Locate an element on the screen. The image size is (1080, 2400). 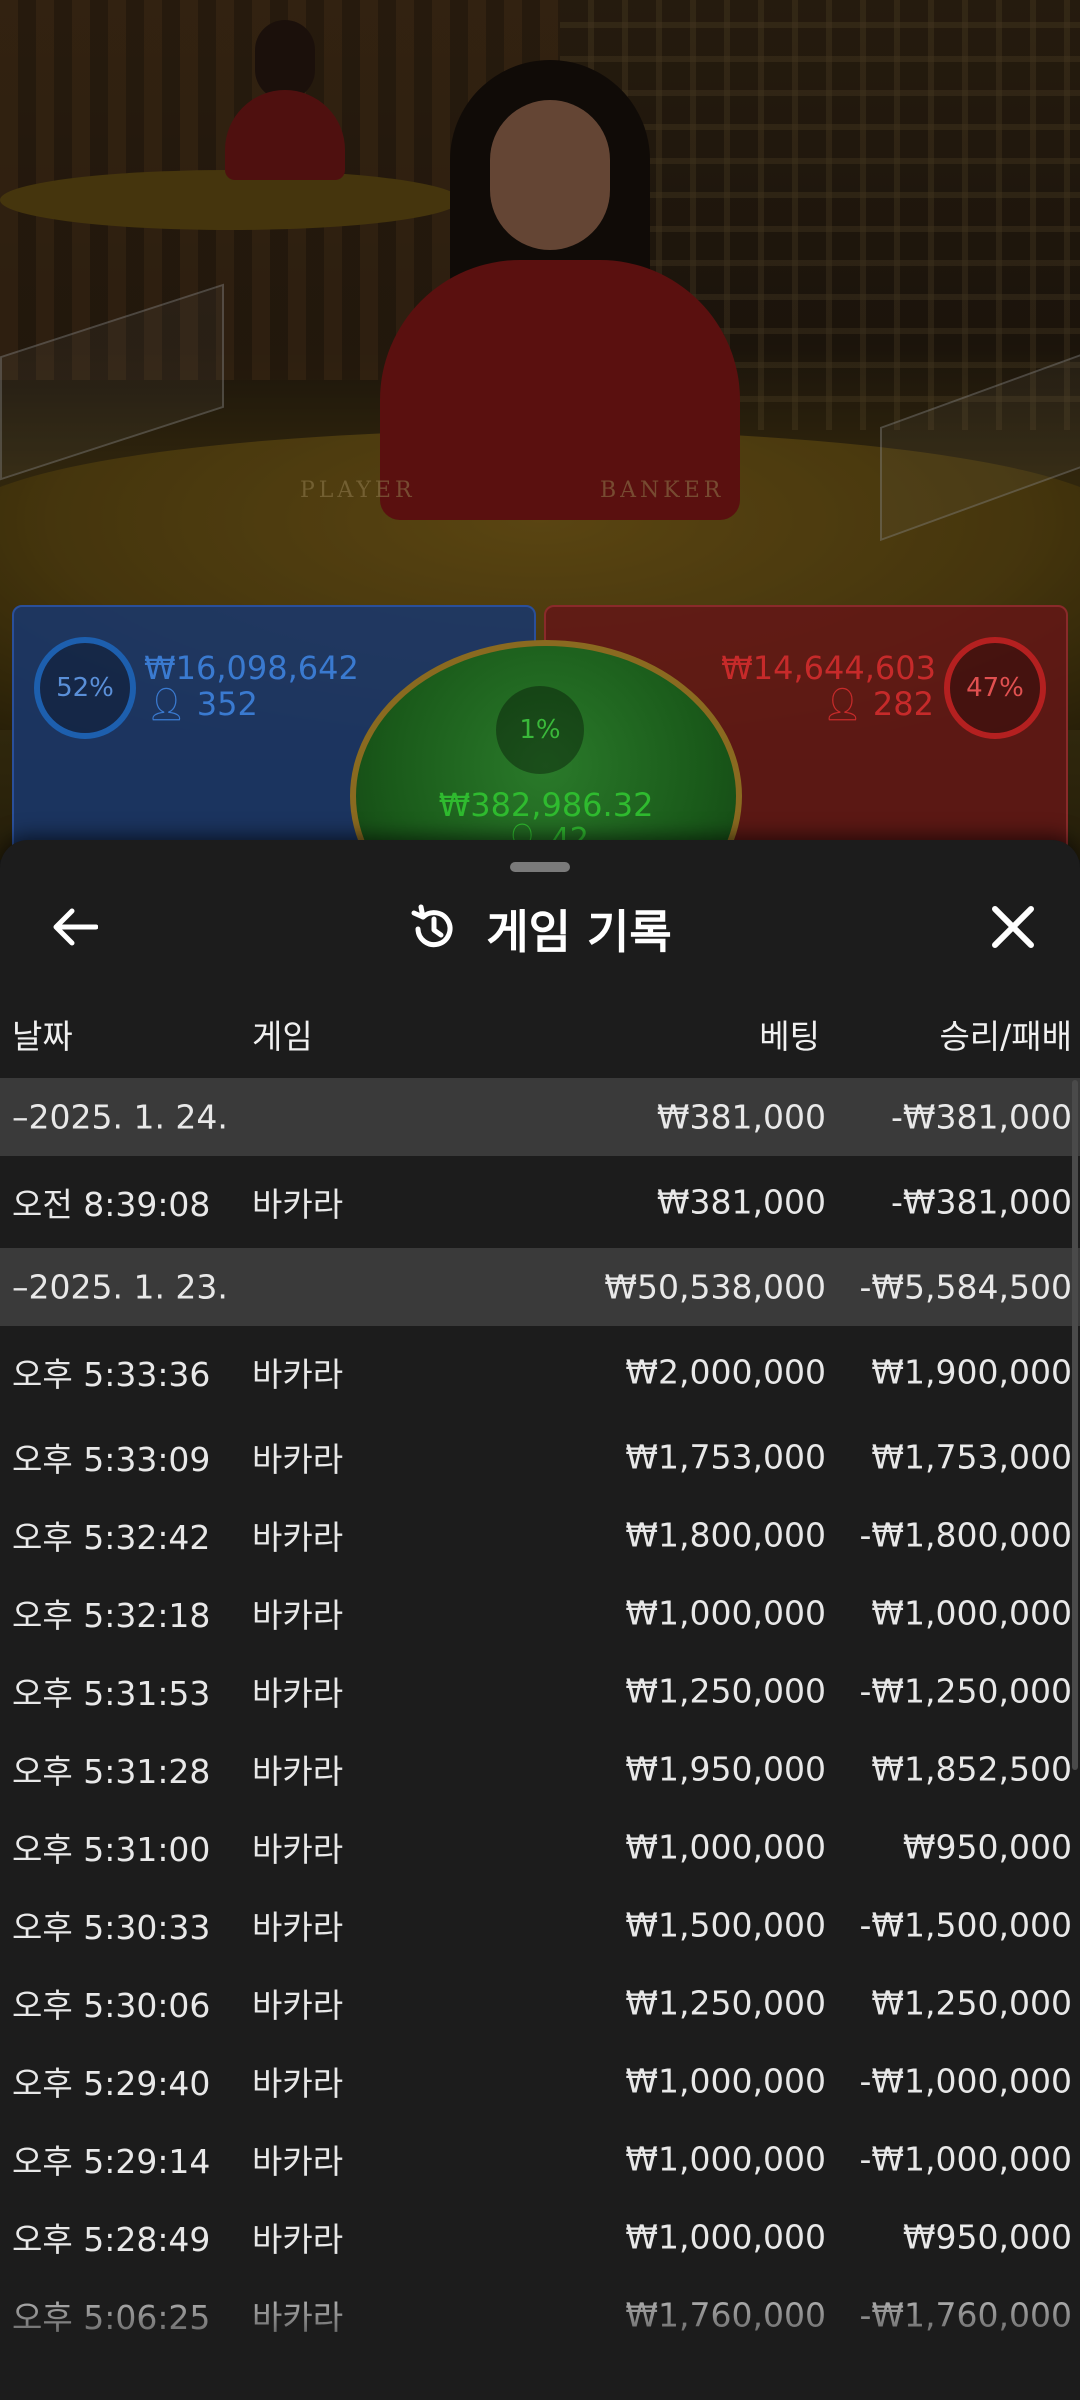
tie-percent: 1% is located at coordinates (540, 730).